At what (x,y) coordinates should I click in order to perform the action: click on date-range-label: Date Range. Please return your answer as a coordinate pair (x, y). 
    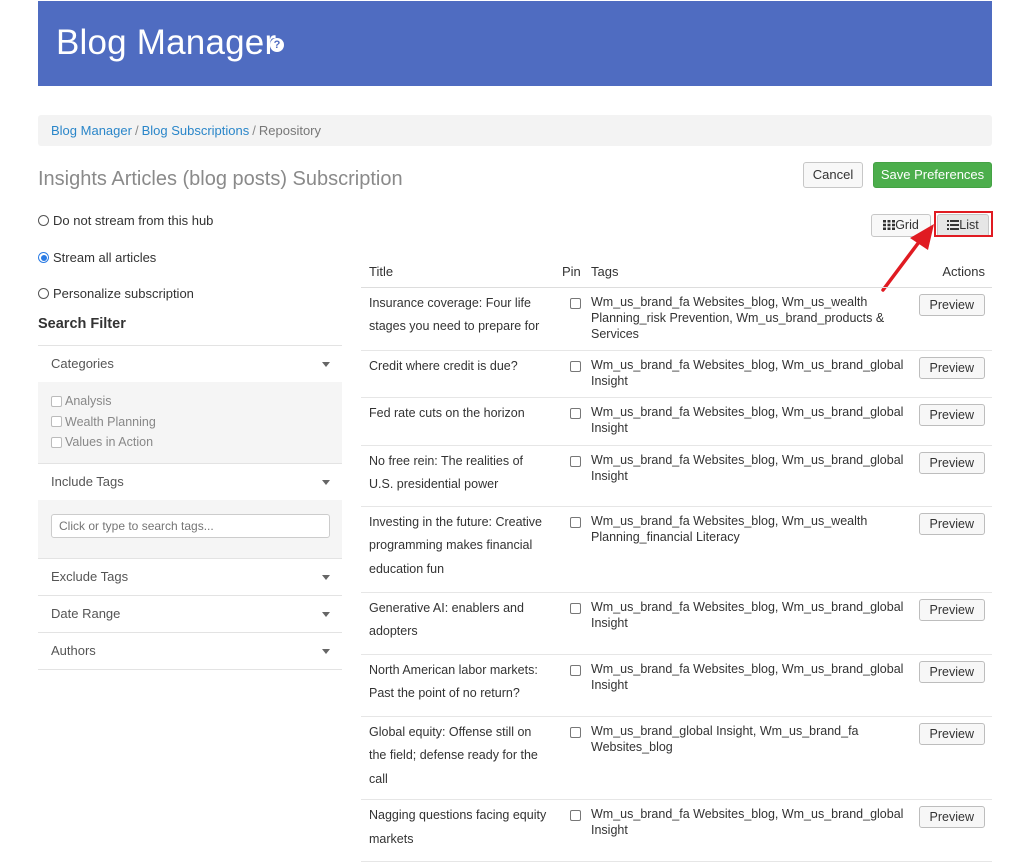
    Looking at the image, I should click on (86, 613).